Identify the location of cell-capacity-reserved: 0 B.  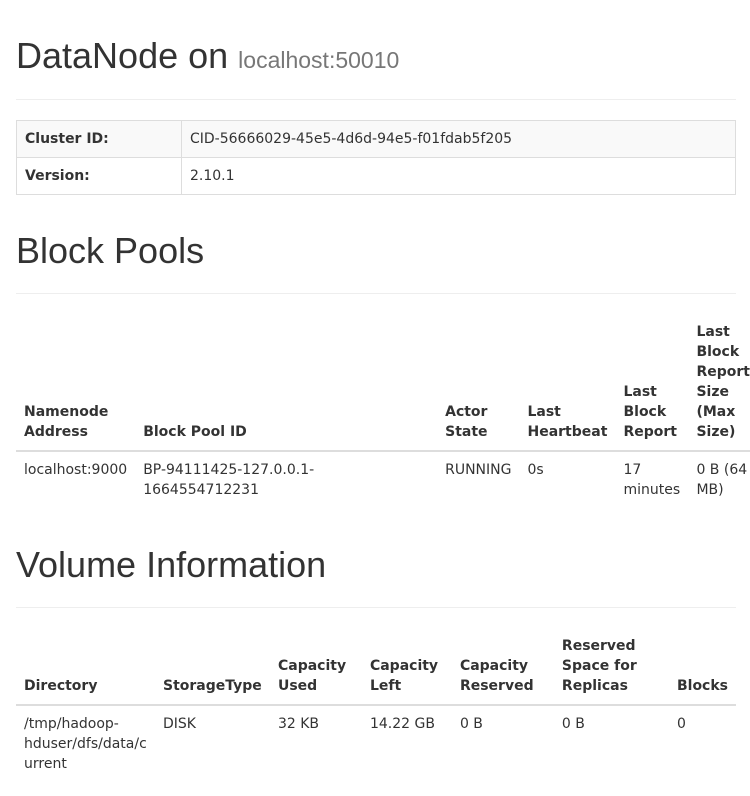
(471, 724).